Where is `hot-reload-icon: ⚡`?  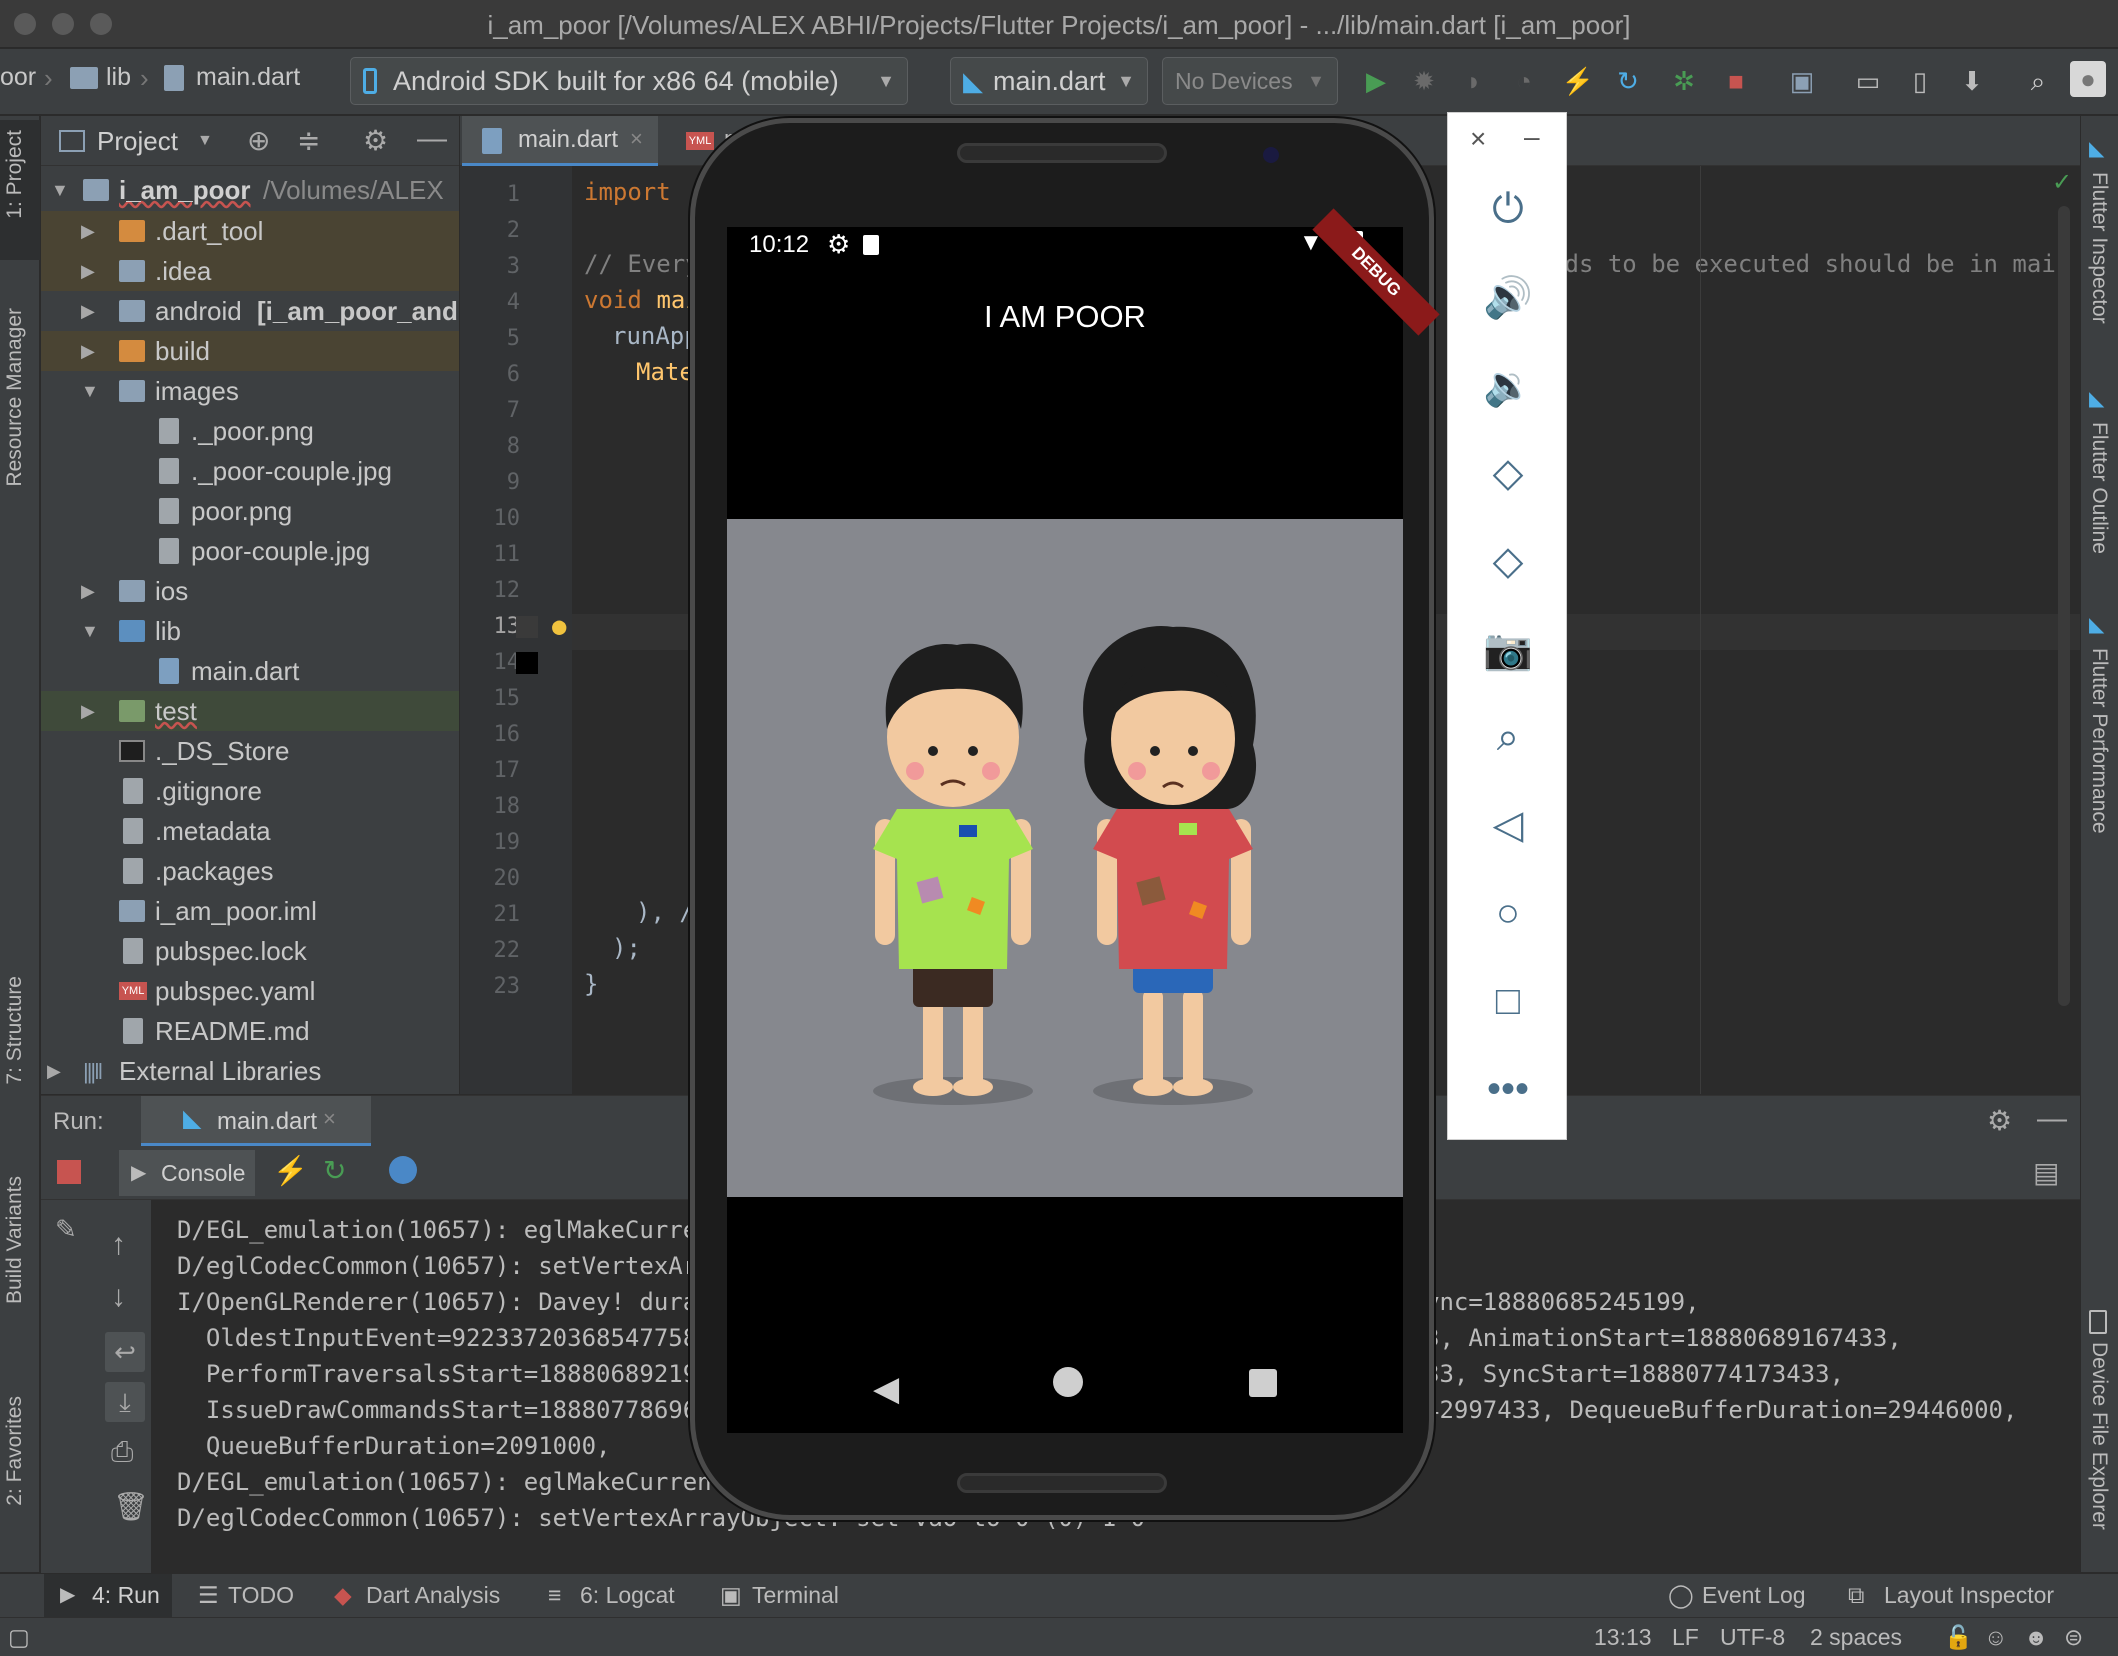 hot-reload-icon: ⚡ is located at coordinates (290, 1170).